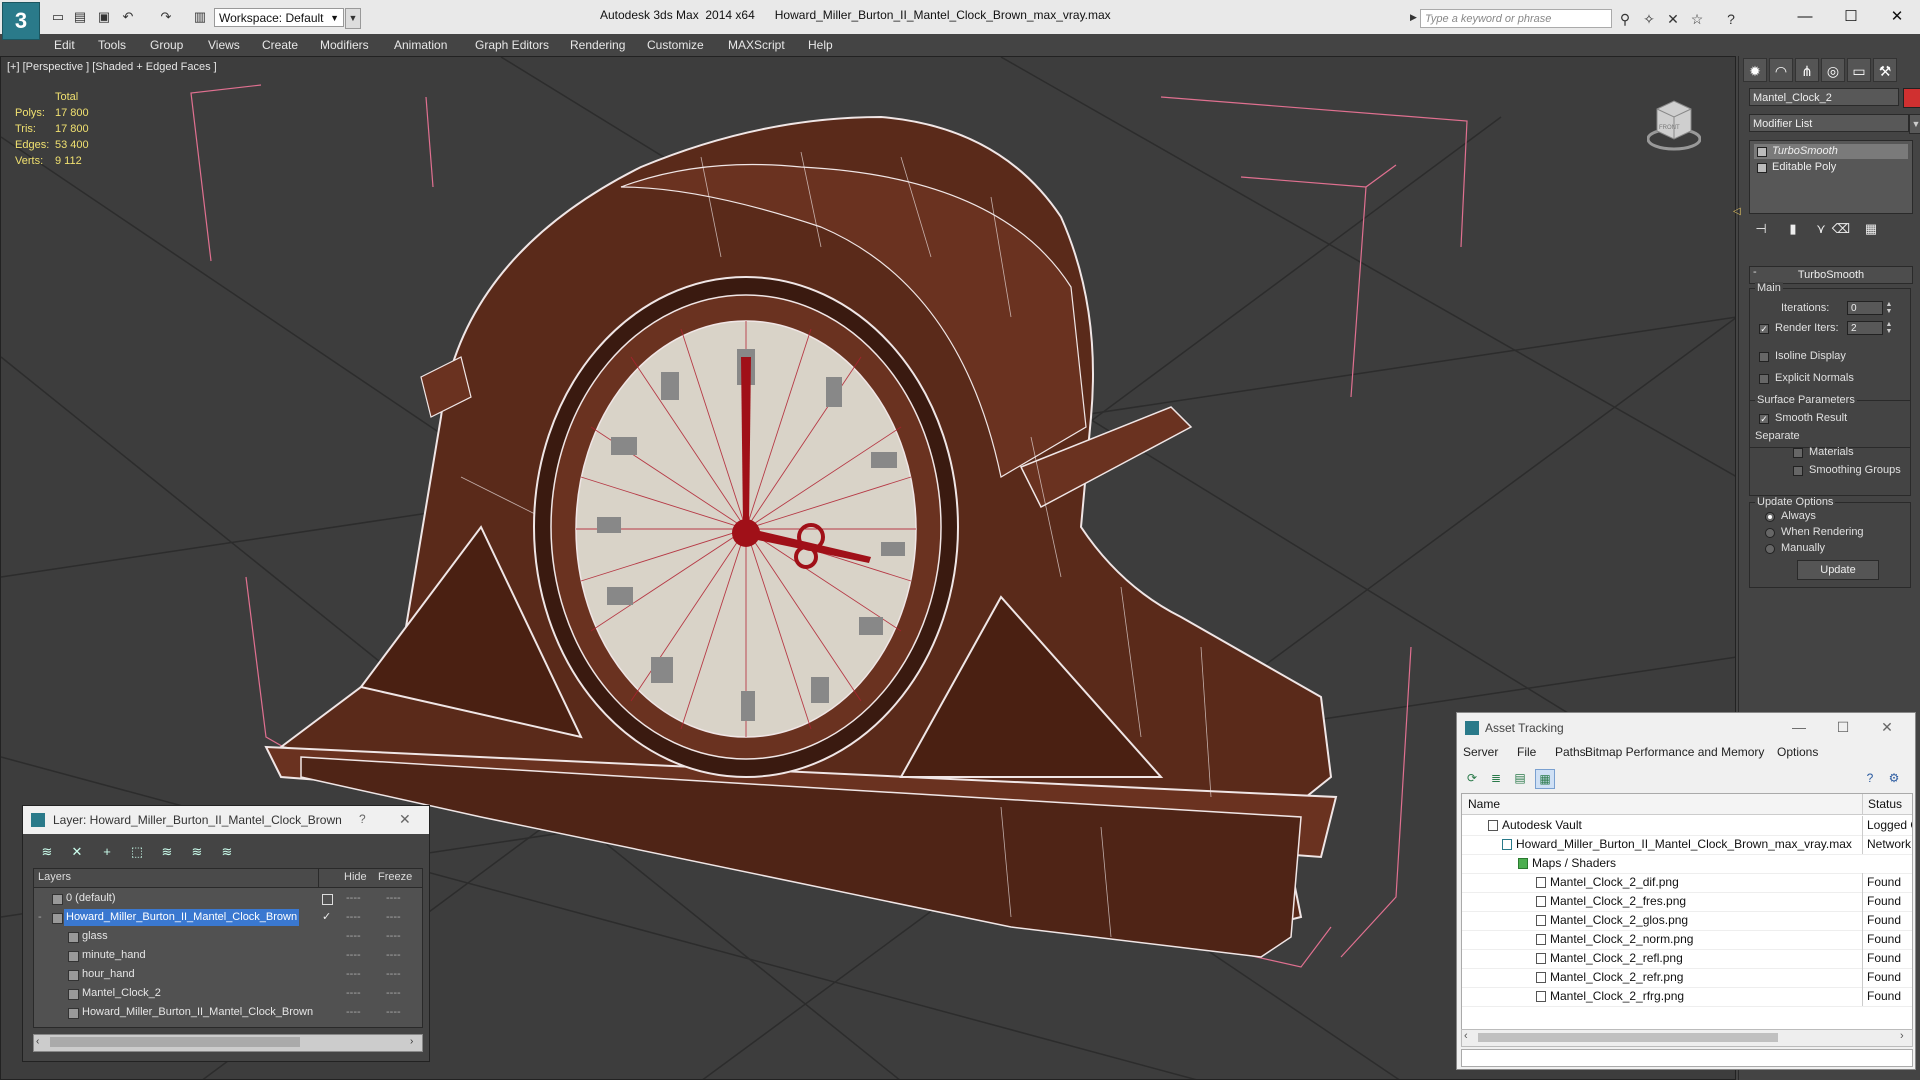  I want to click on asset-row: Maps / Shaders, so click(1687, 864).